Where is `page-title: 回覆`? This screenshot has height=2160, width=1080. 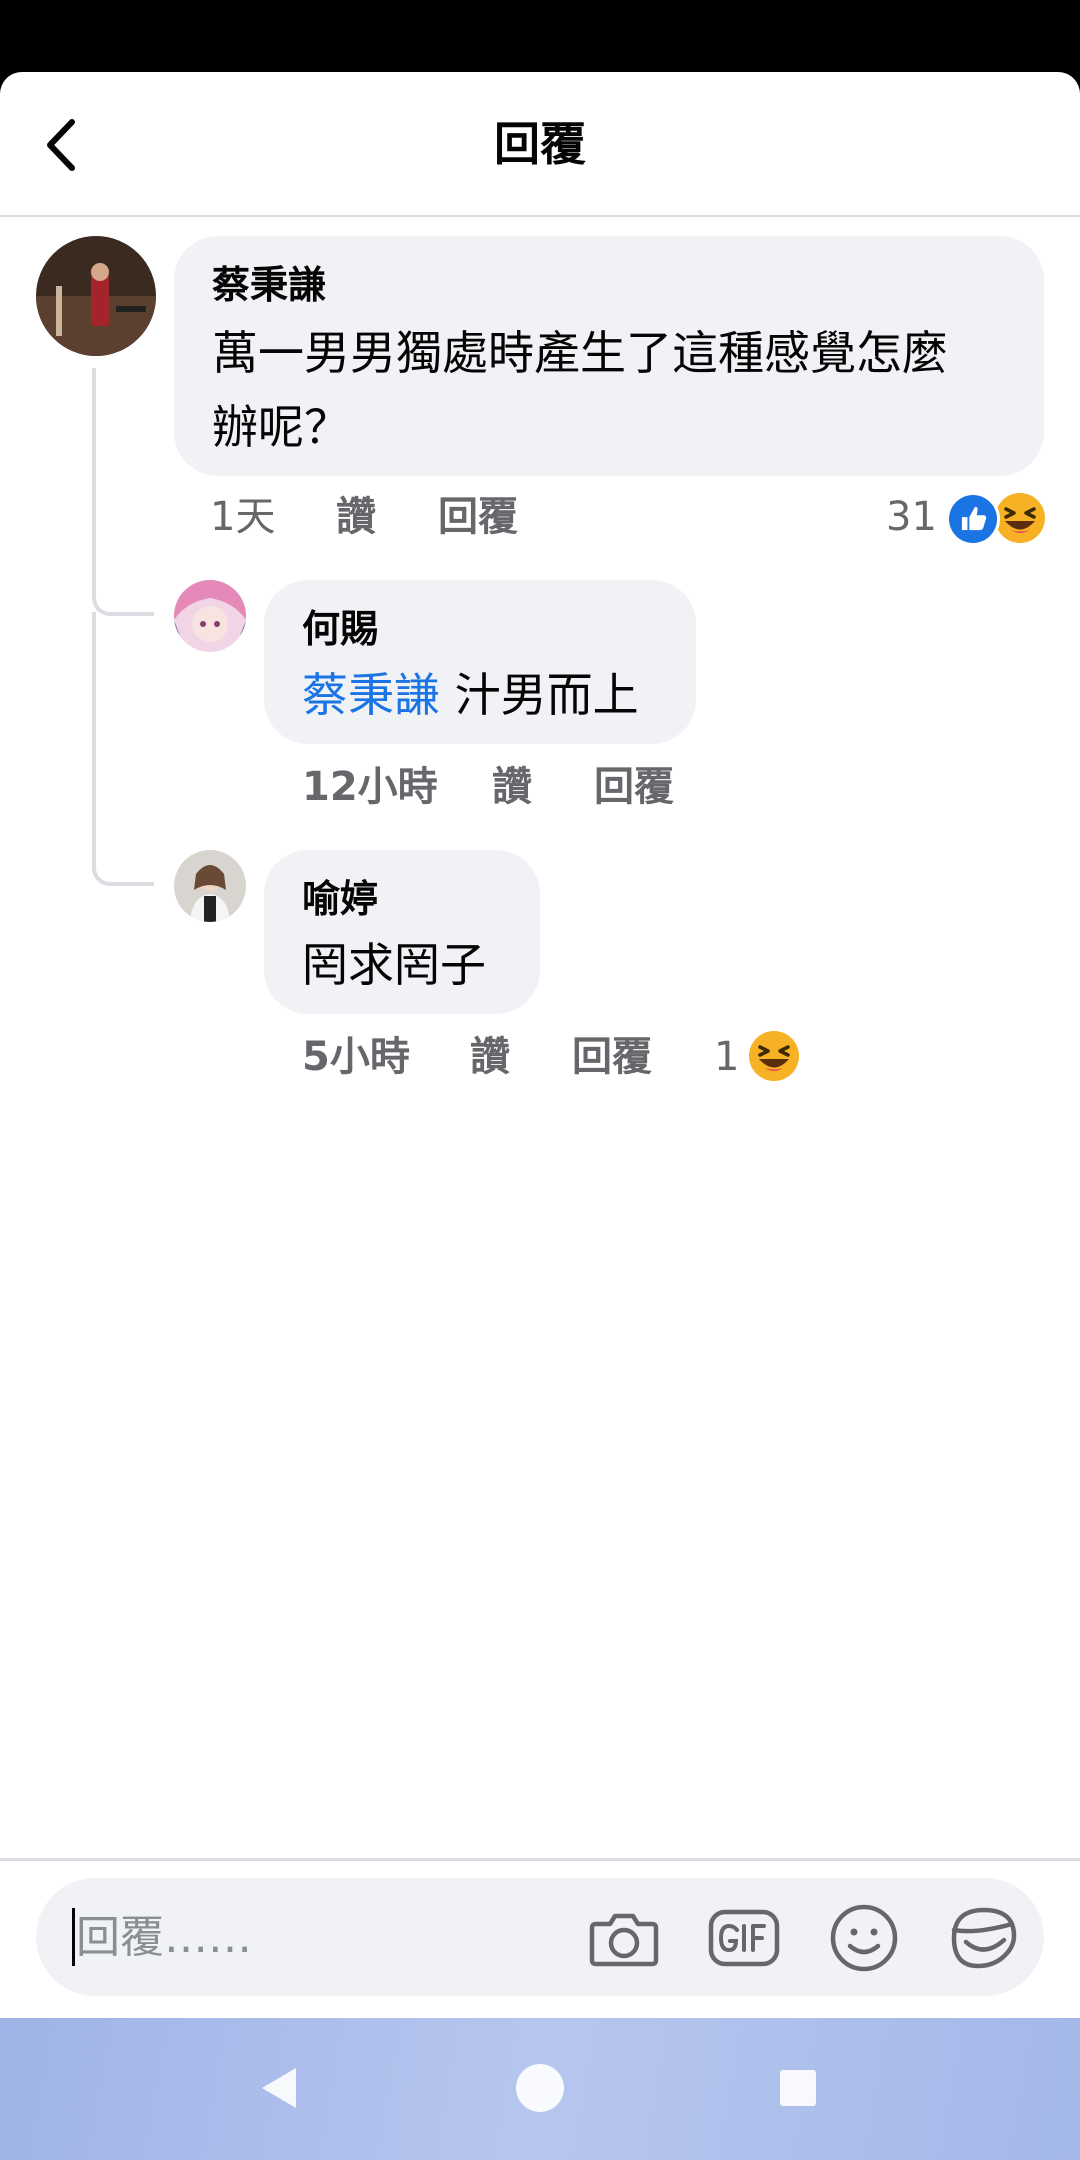
page-title: 回覆 is located at coordinates (540, 144).